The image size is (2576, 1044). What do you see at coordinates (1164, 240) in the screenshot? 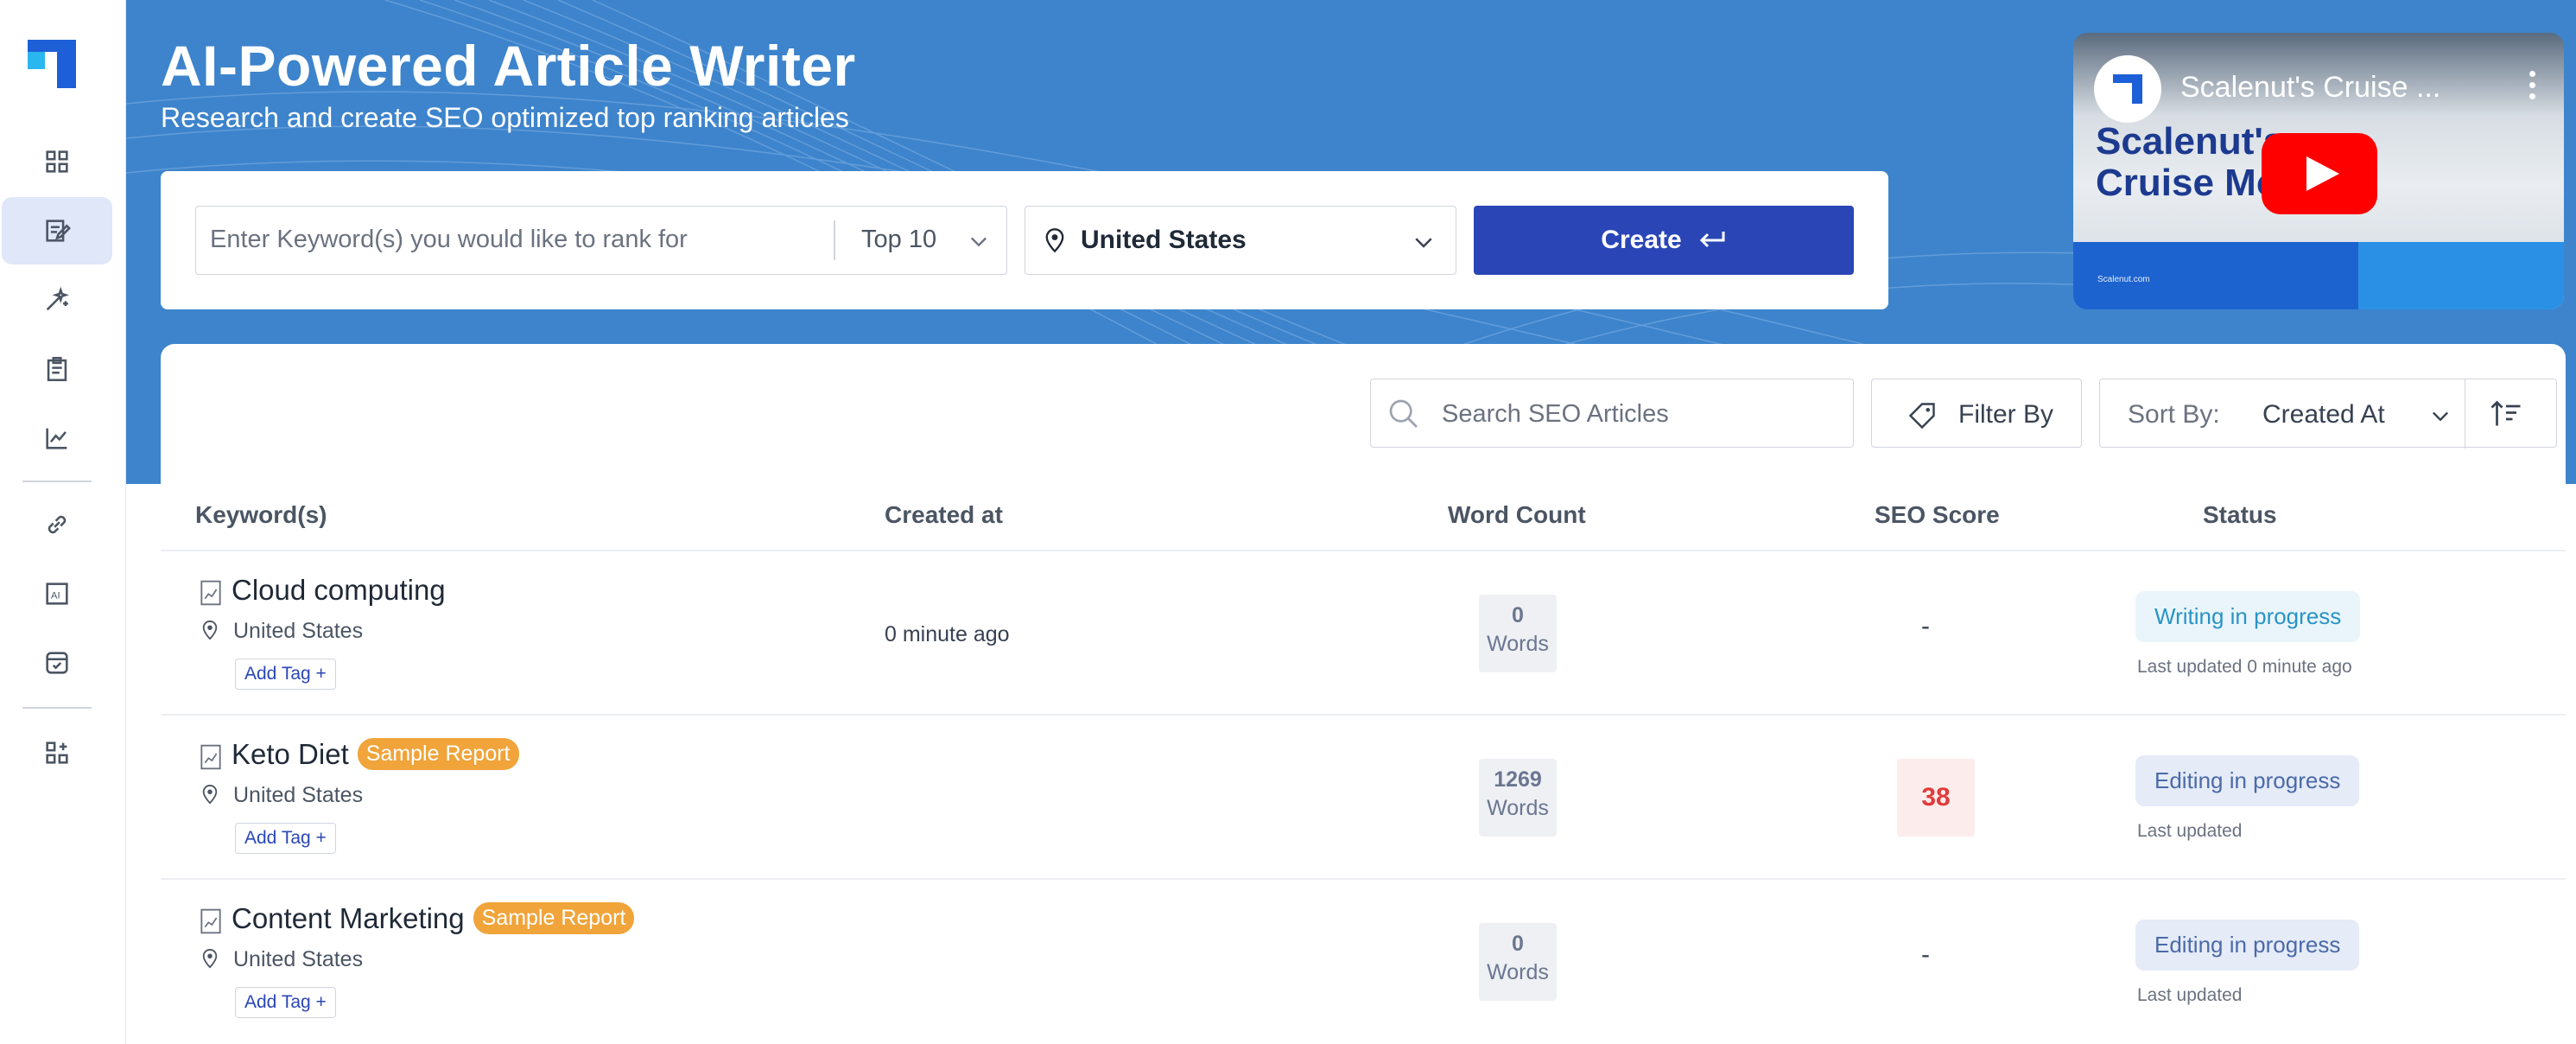
I see `location-value: United States` at bounding box center [1164, 240].